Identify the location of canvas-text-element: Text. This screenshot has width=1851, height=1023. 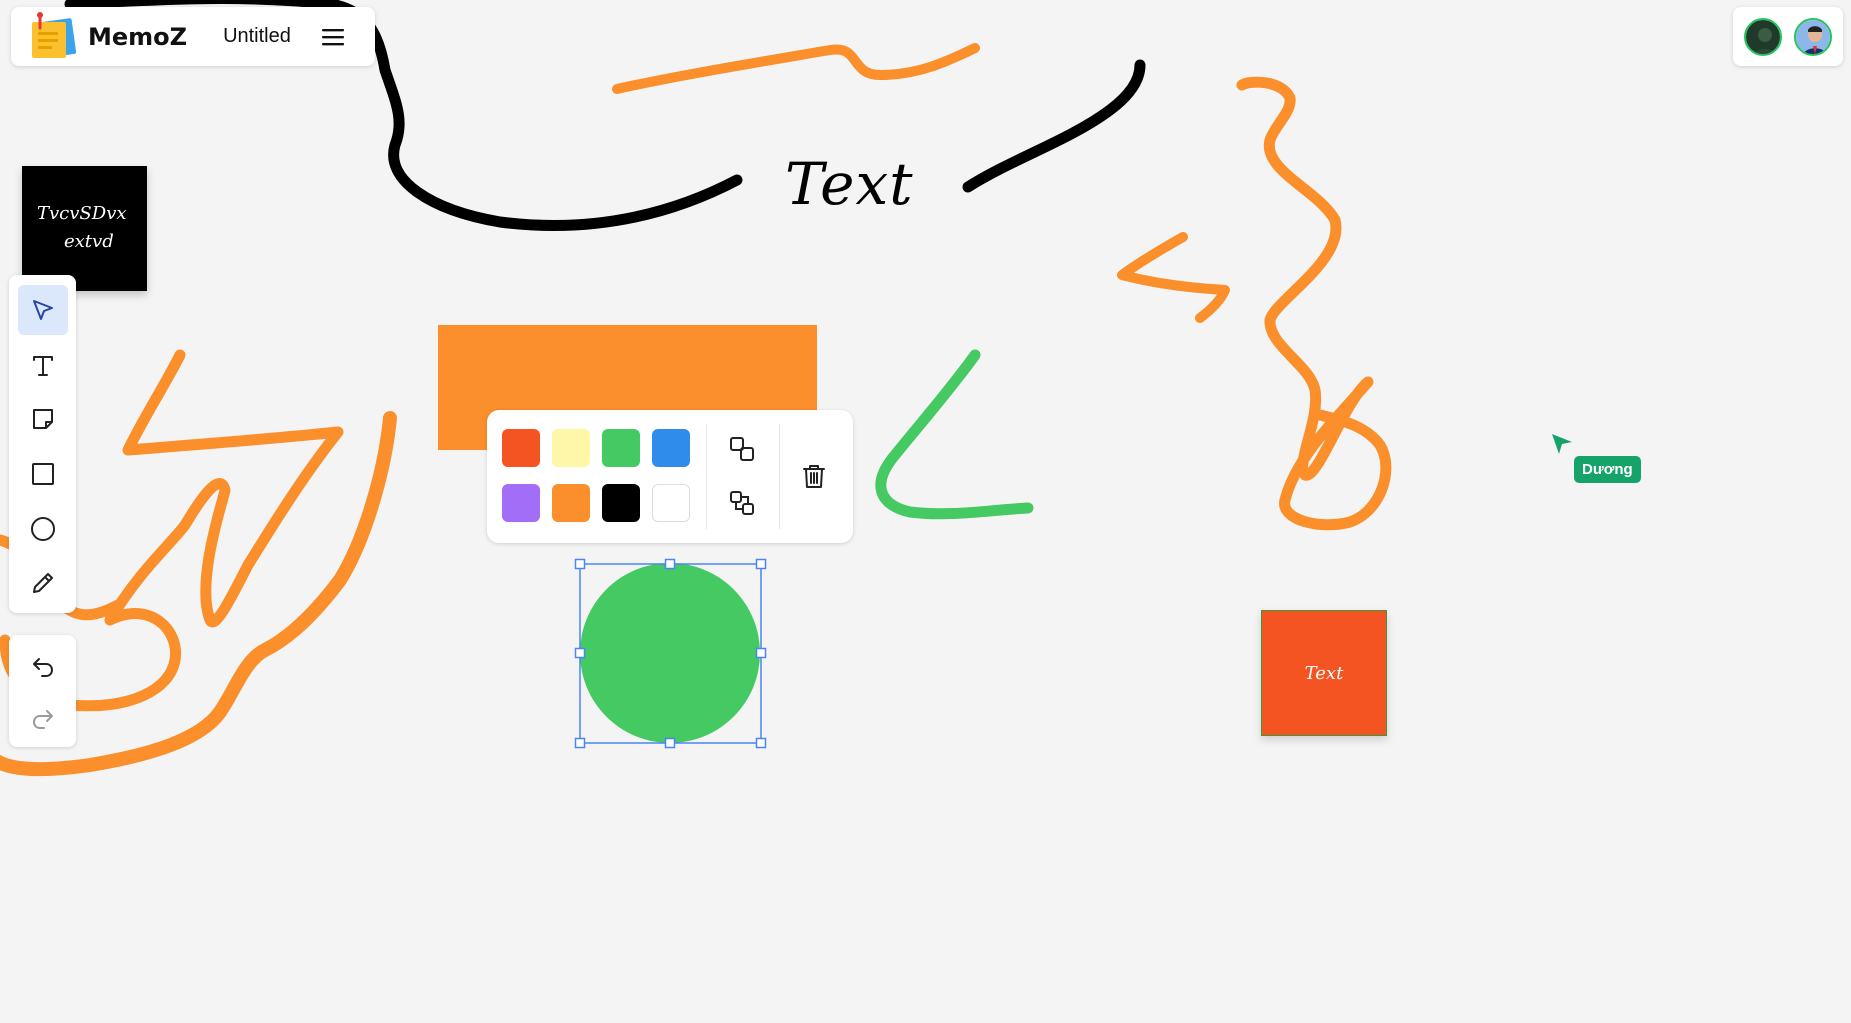
(849, 184).